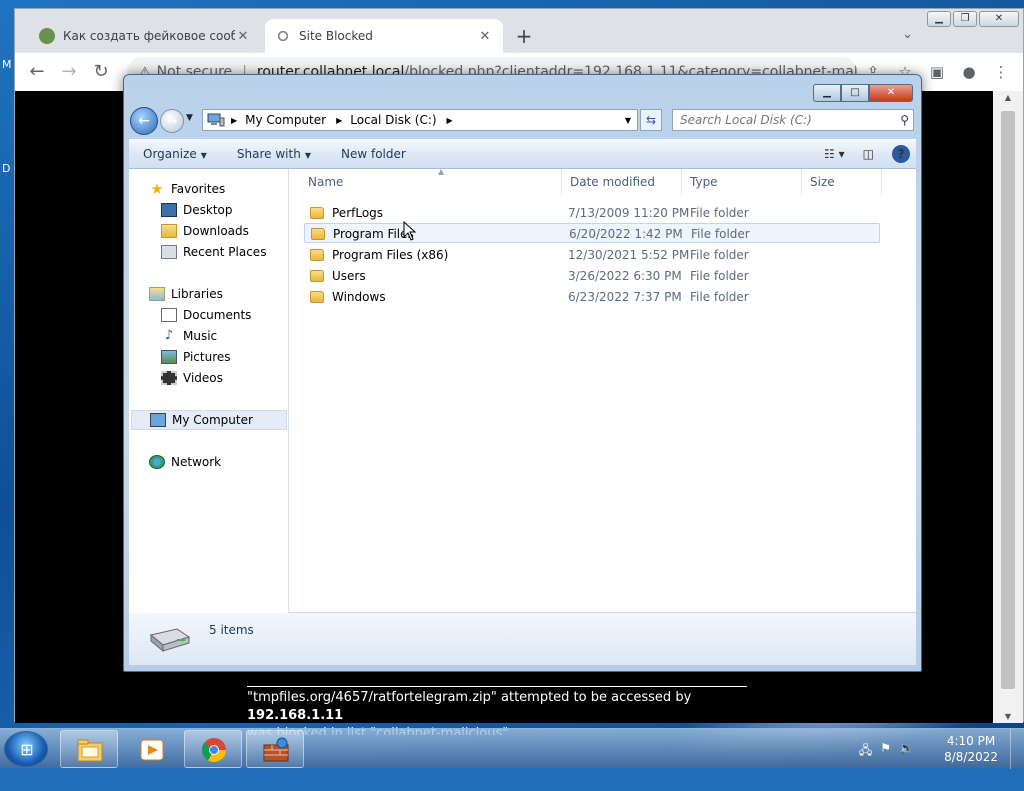 Image resolution: width=1024 pixels, height=791 pixels. Describe the element at coordinates (524, 37) in the screenshot. I see `new-tab-button: +` at that location.